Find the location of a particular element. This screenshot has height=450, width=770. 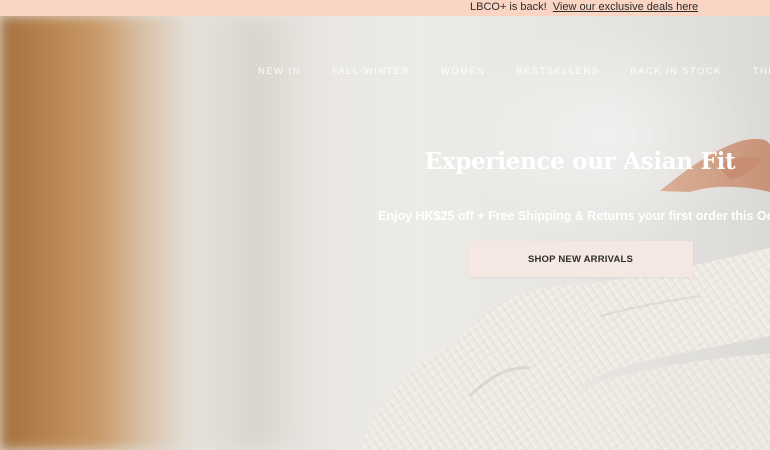

announcement-message: LBCO+ is back! is located at coordinates (508, 7).